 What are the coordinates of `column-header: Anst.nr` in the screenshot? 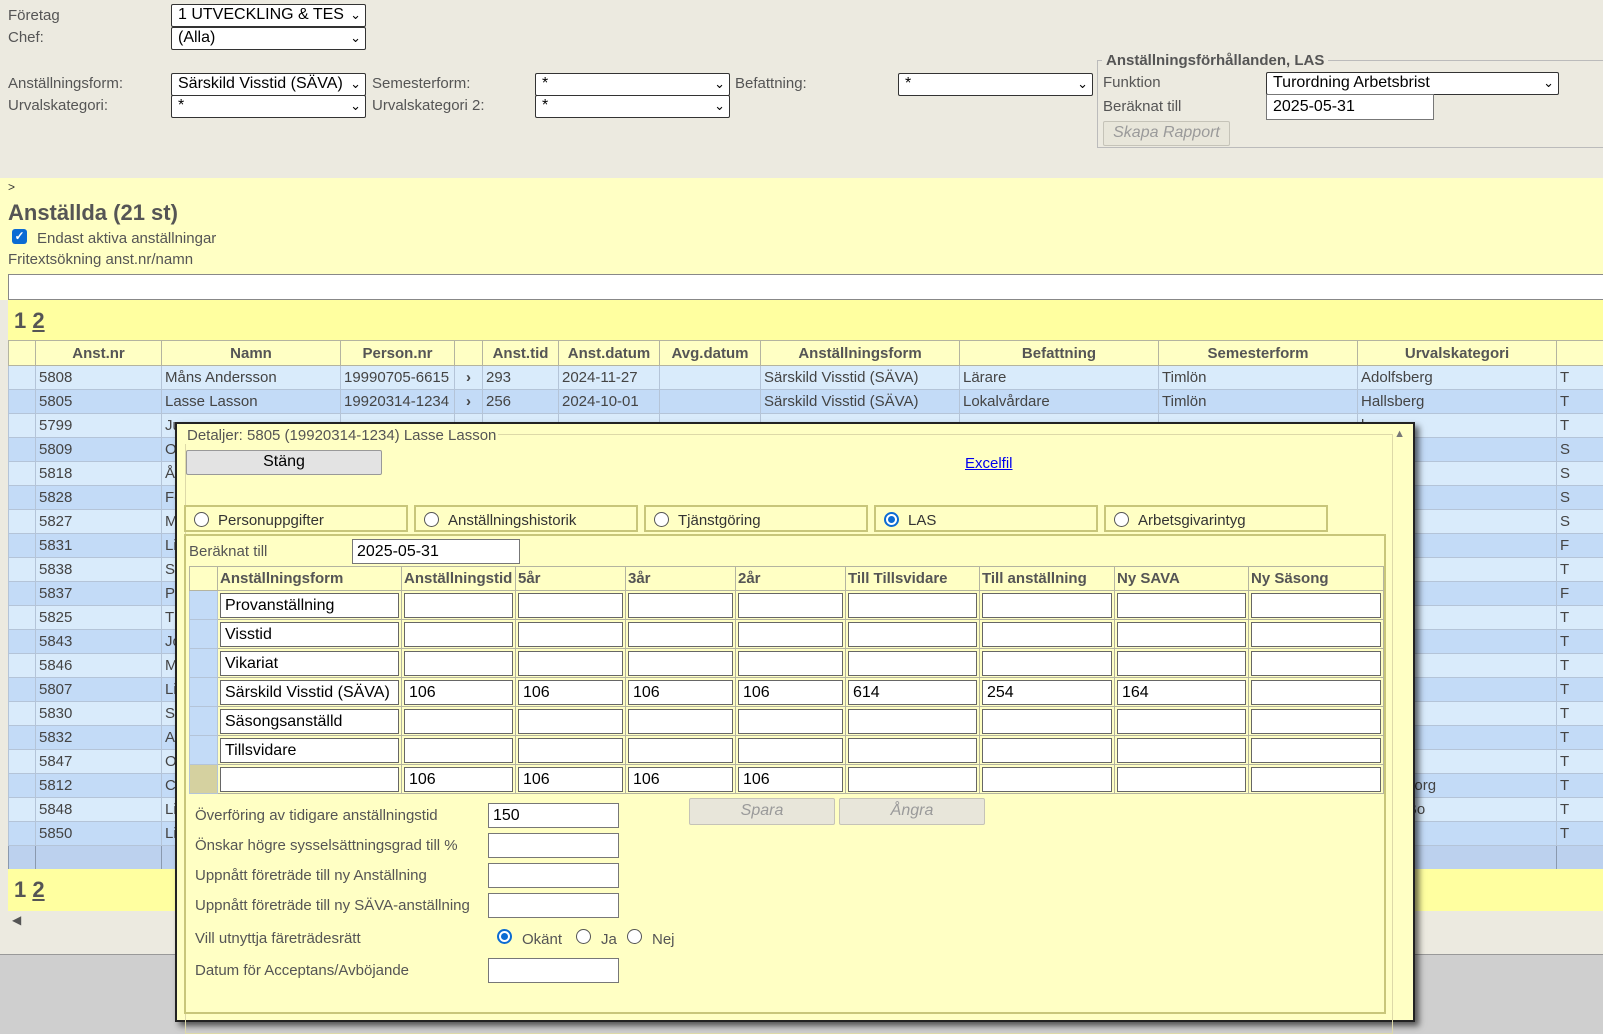 It's located at (99, 353).